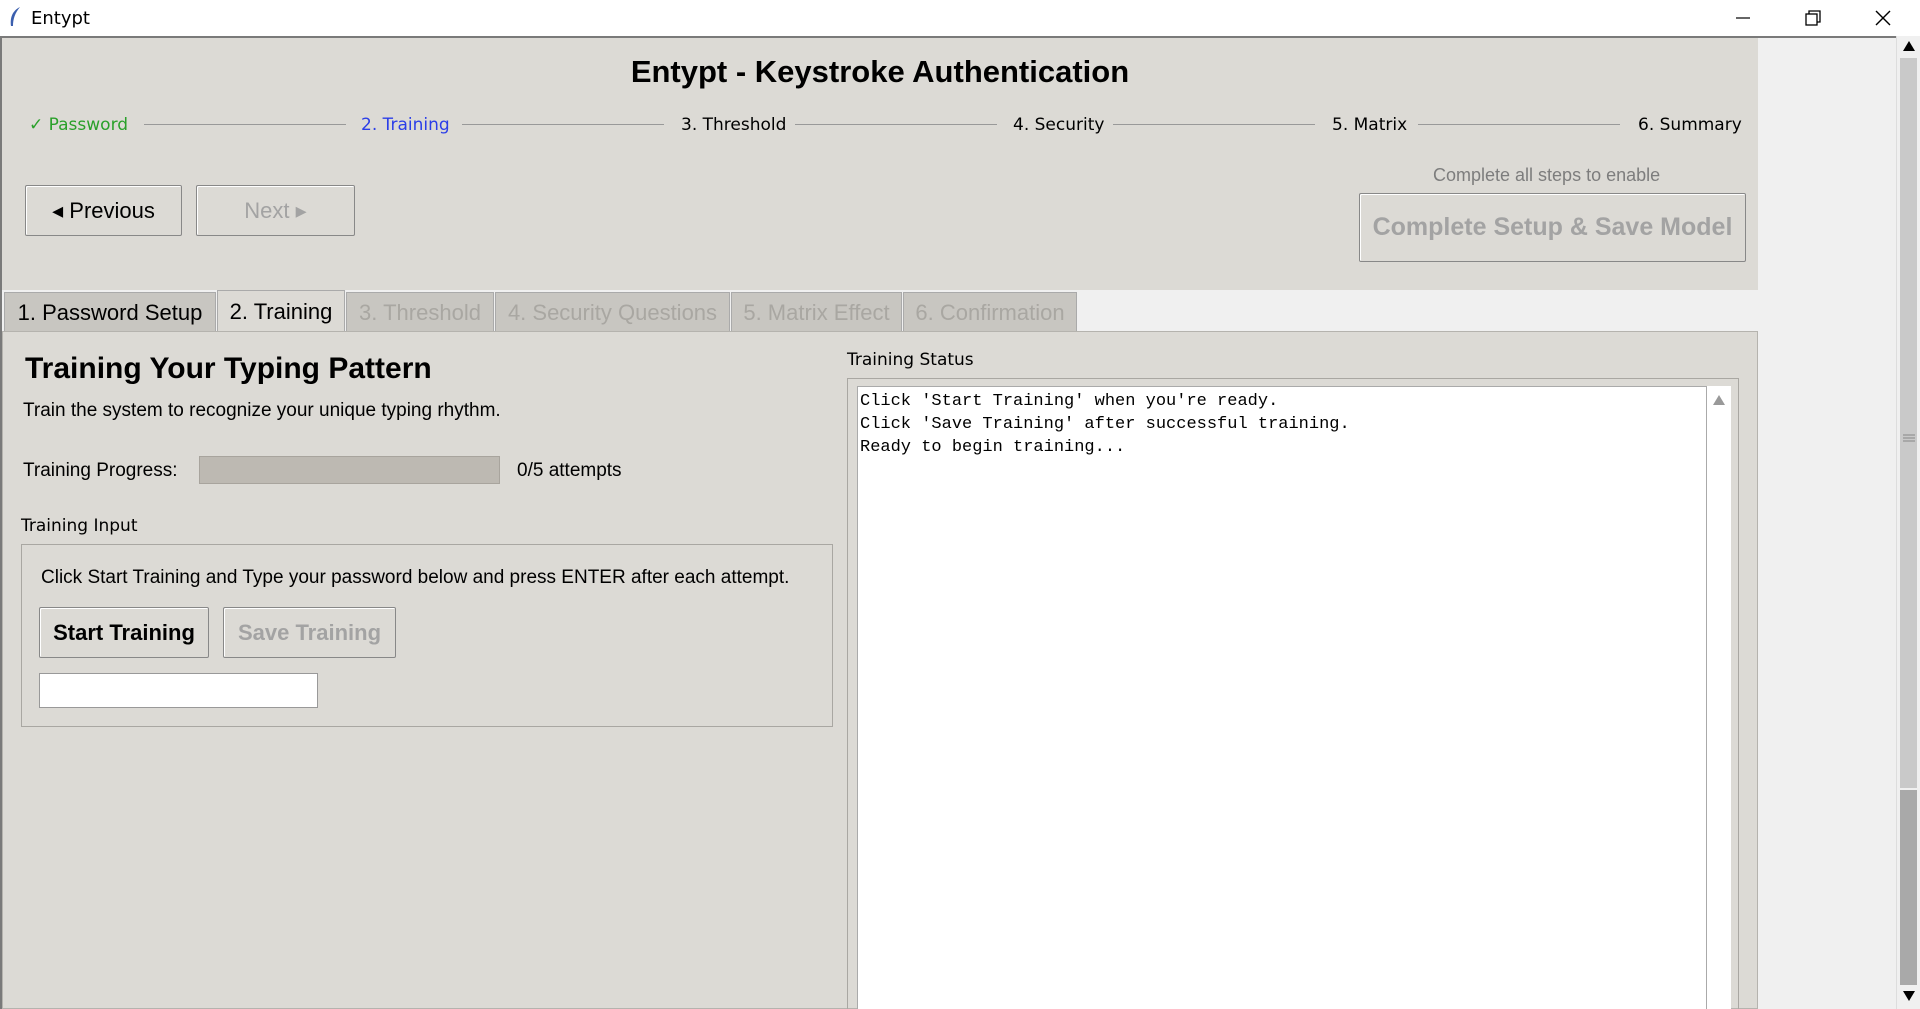  Describe the element at coordinates (60, 18) in the screenshot. I see `window-title: Entypt` at that location.